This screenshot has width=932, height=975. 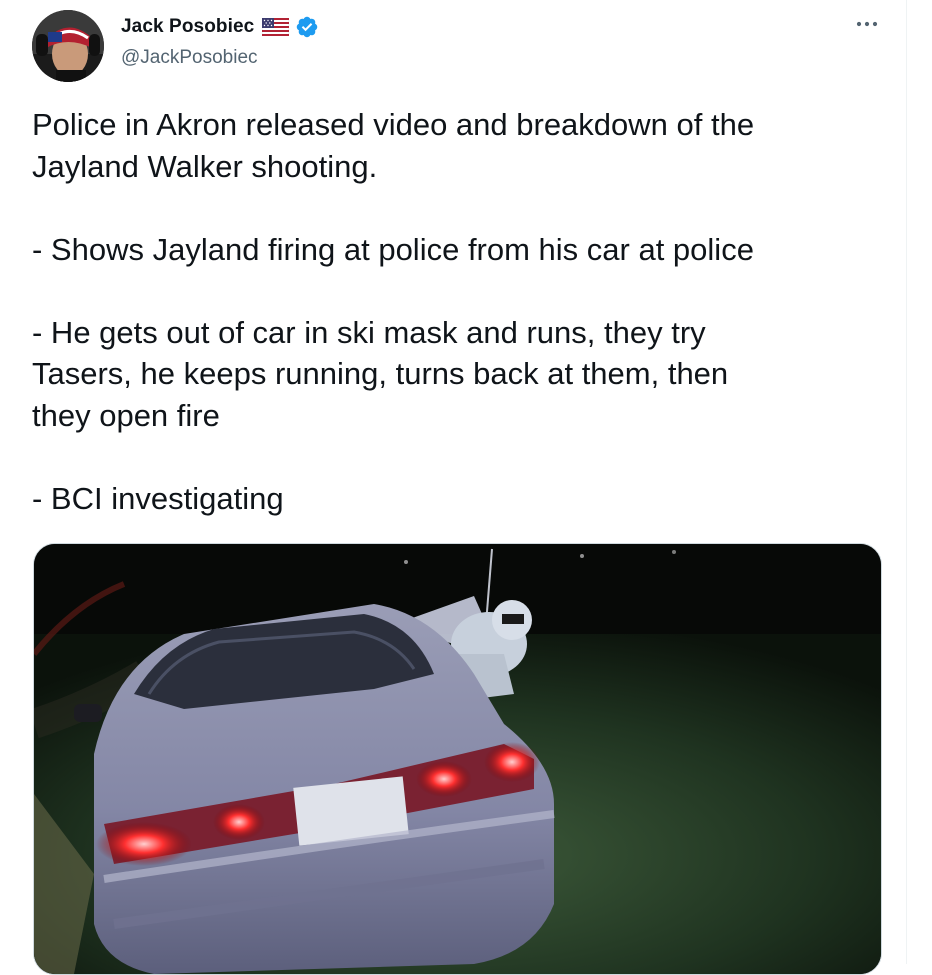 I want to click on more-options-icon, so click(x=867, y=24).